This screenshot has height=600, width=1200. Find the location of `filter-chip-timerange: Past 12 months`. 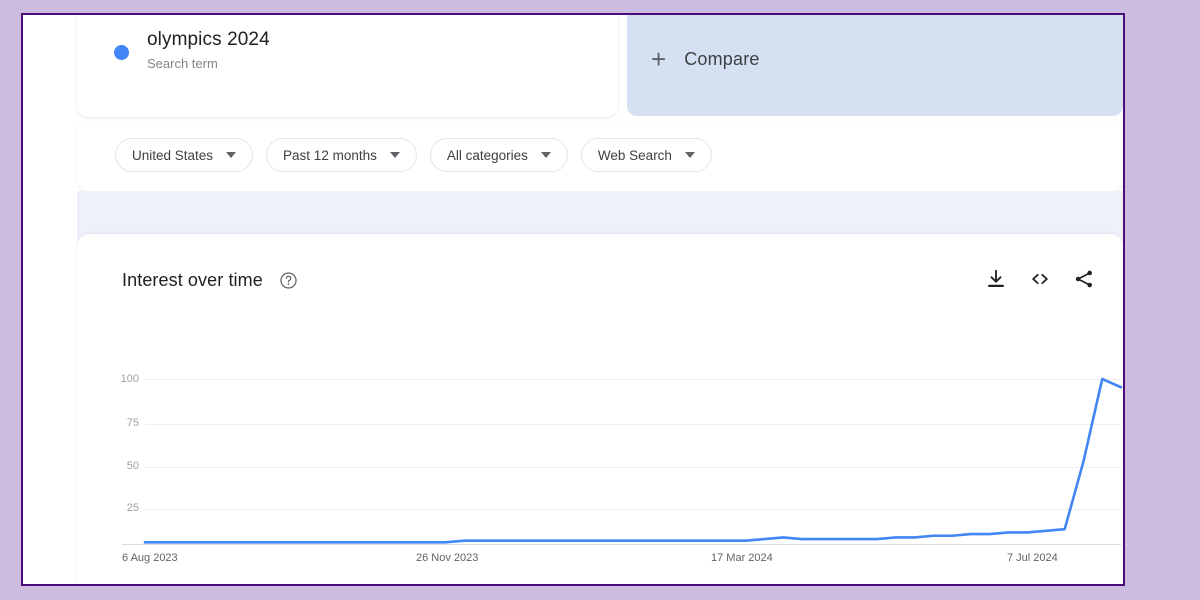

filter-chip-timerange: Past 12 months is located at coordinates (341, 155).